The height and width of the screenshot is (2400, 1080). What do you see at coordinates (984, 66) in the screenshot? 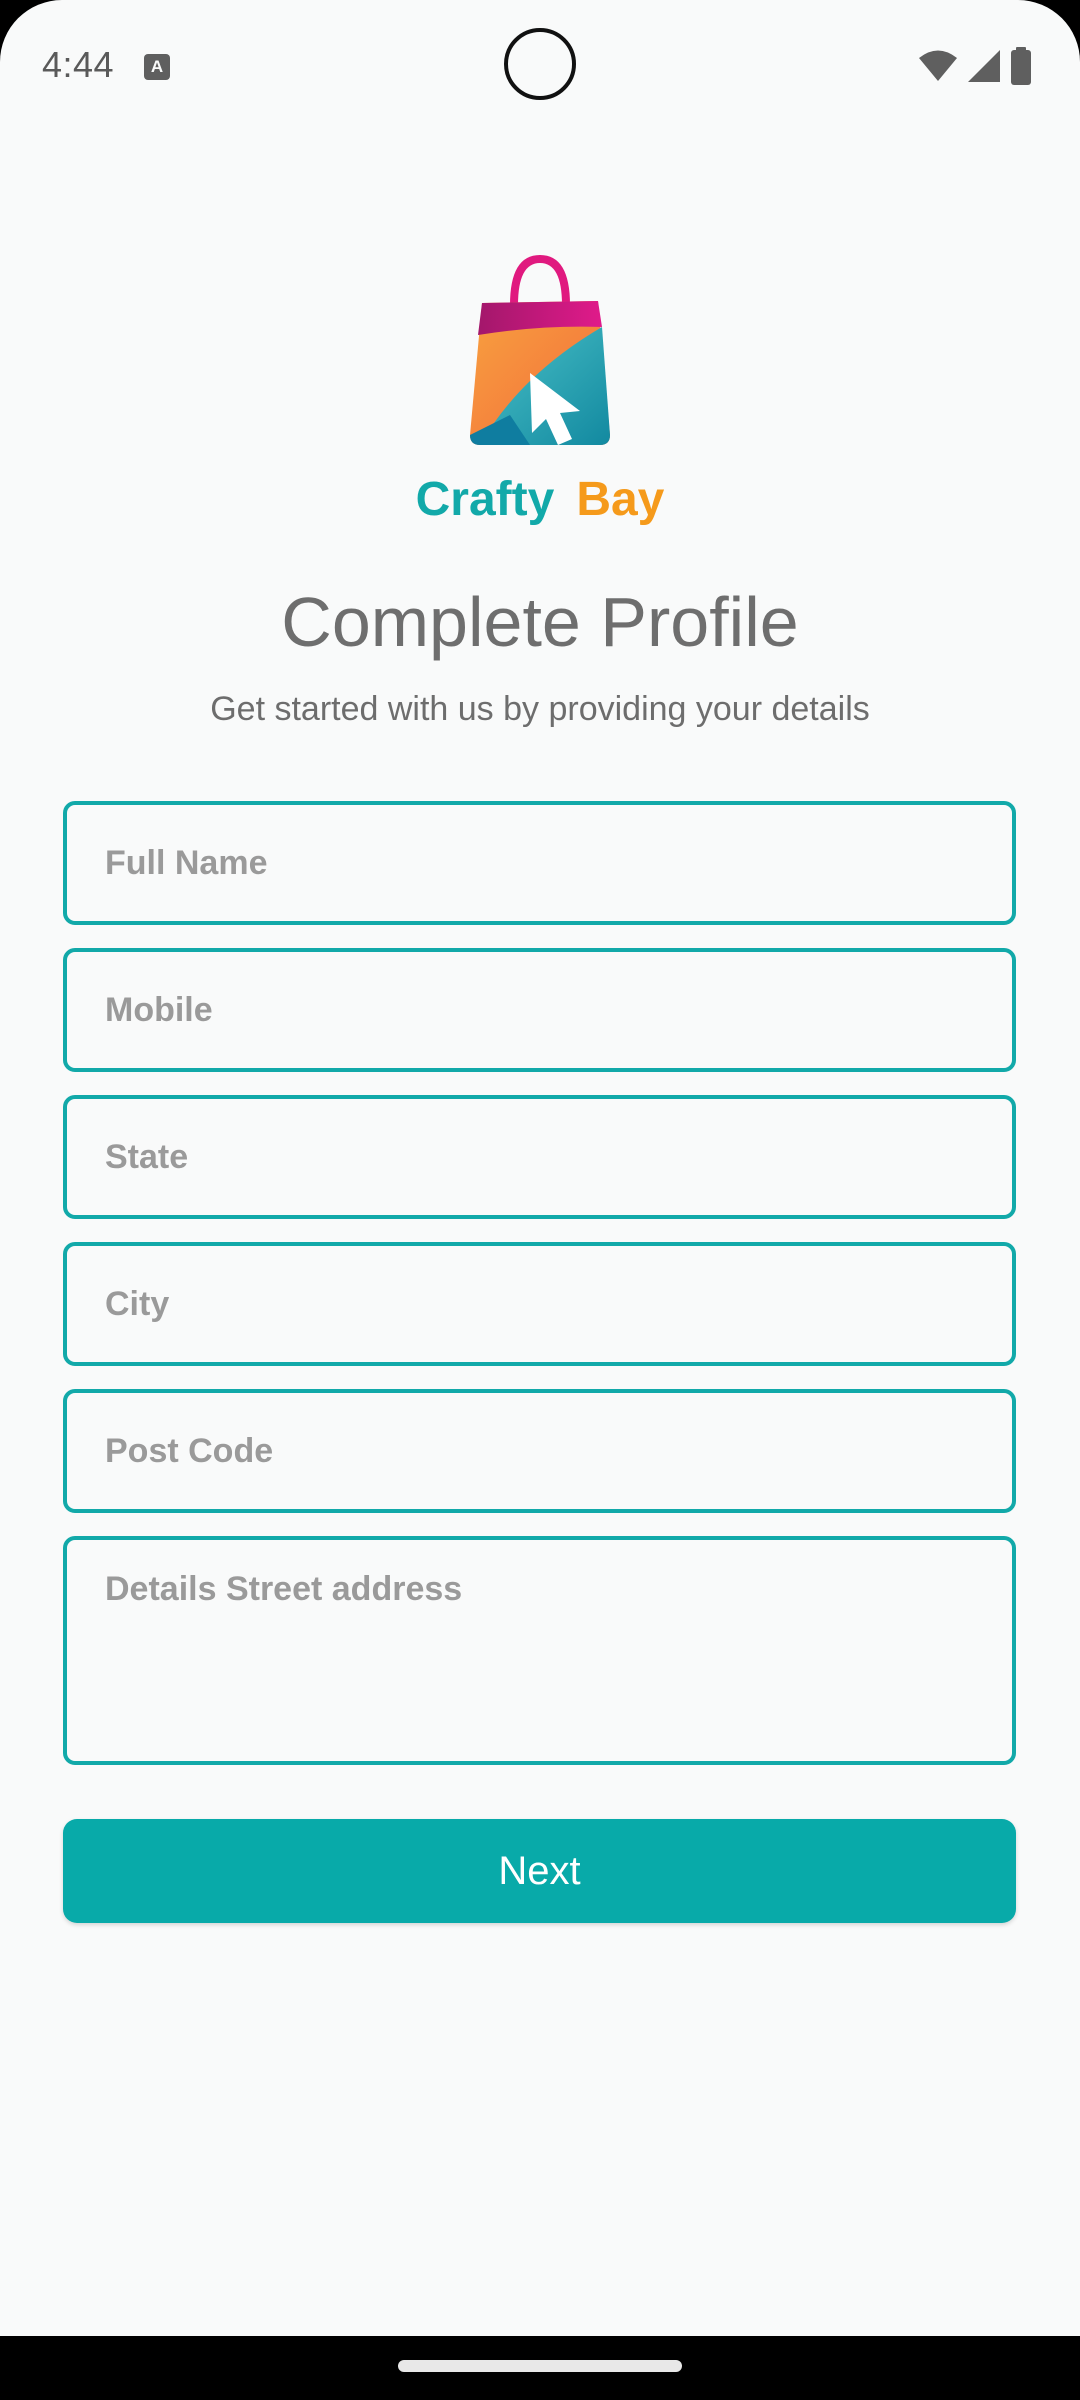
I see `signal-icon` at bounding box center [984, 66].